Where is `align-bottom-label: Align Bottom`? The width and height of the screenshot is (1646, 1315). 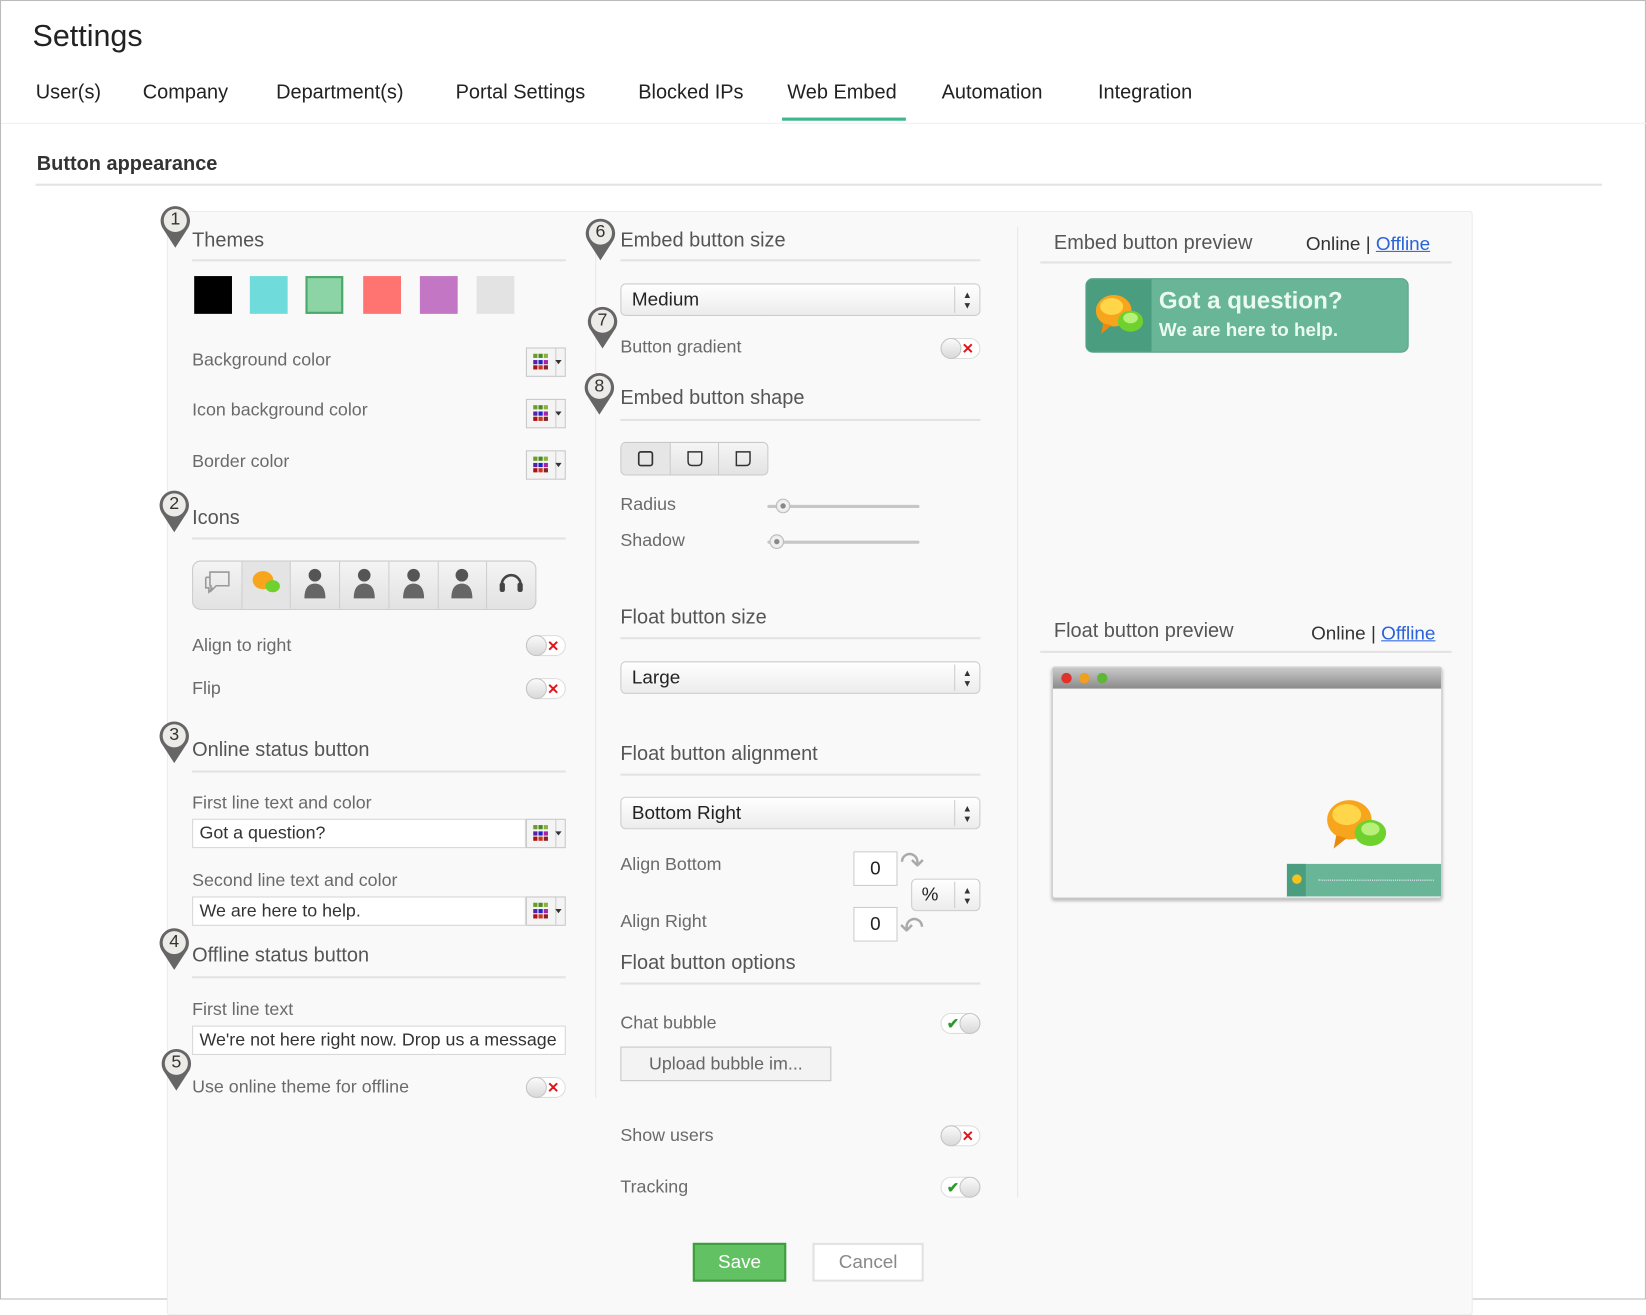 align-bottom-label: Align Bottom is located at coordinates (671, 864).